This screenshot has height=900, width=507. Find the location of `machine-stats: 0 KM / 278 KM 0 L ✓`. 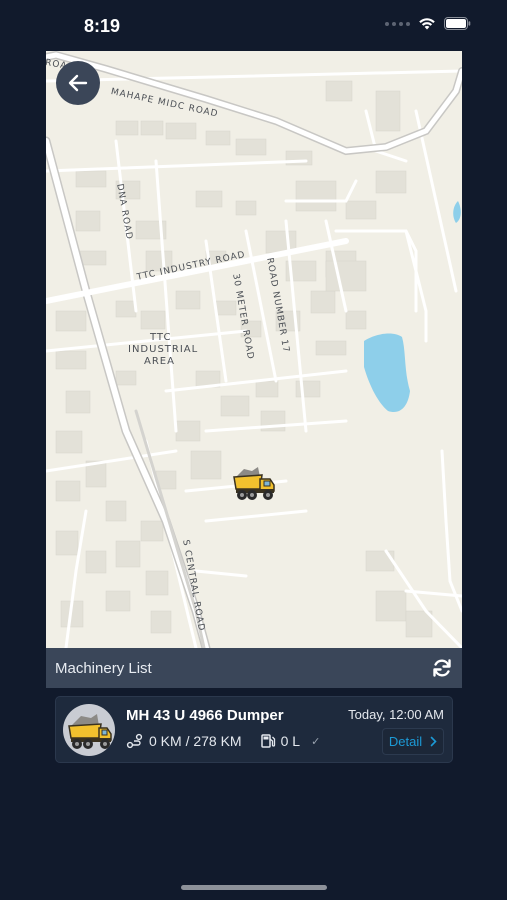

machine-stats: 0 KM / 278 KM 0 L ✓ is located at coordinates (223, 741).